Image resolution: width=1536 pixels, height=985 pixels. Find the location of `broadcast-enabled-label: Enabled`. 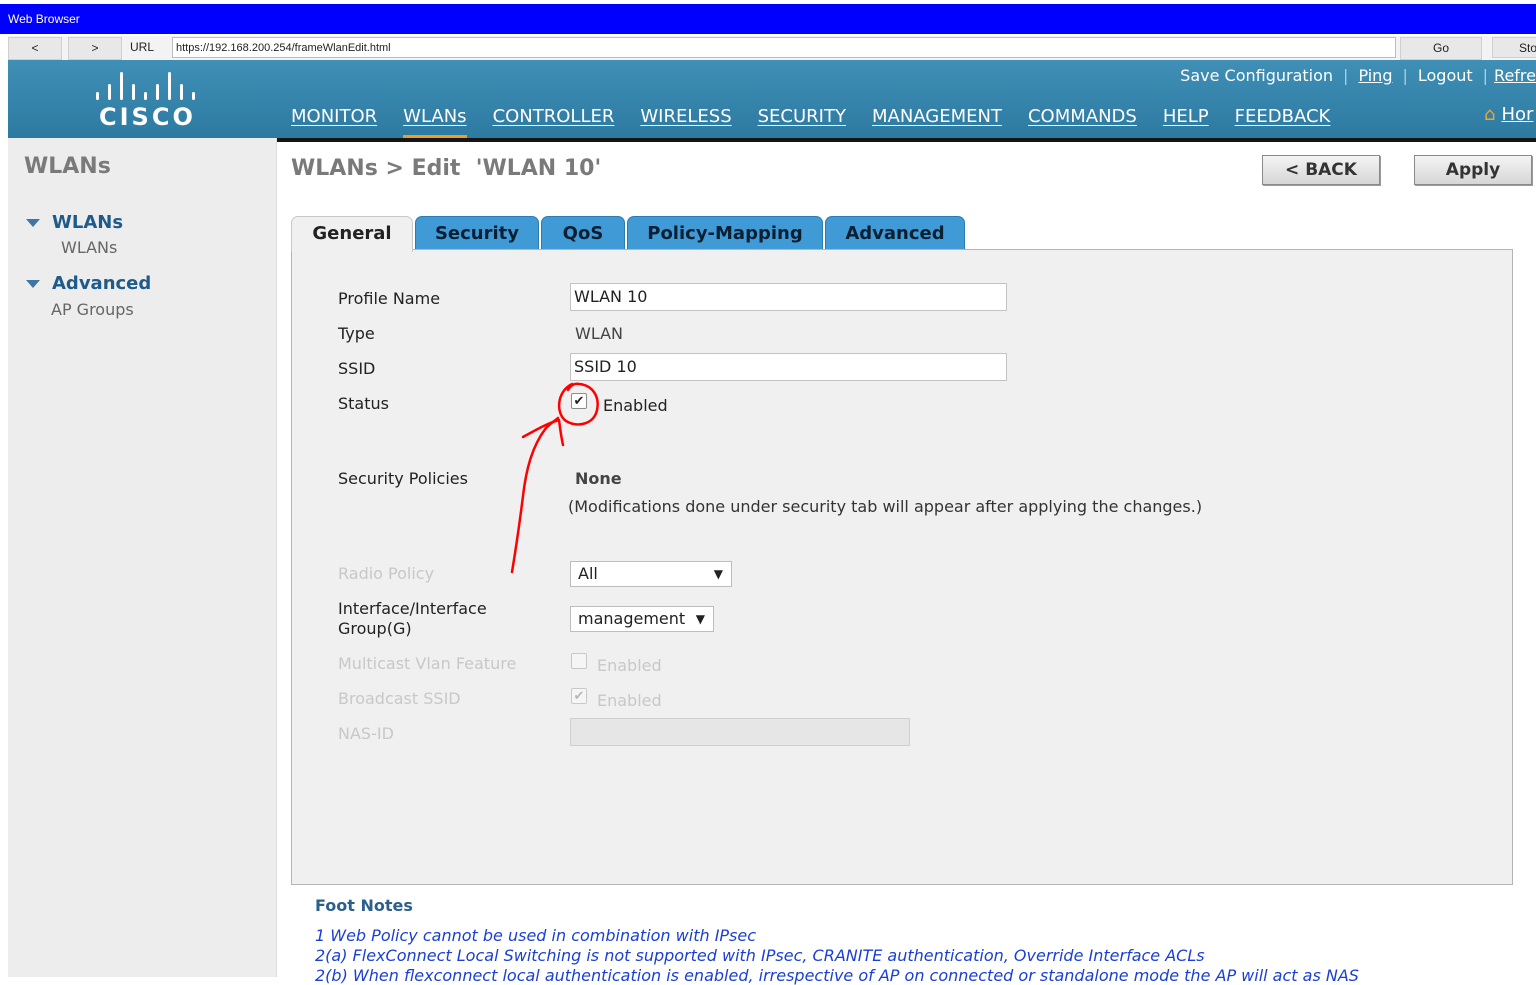

broadcast-enabled-label: Enabled is located at coordinates (629, 700).